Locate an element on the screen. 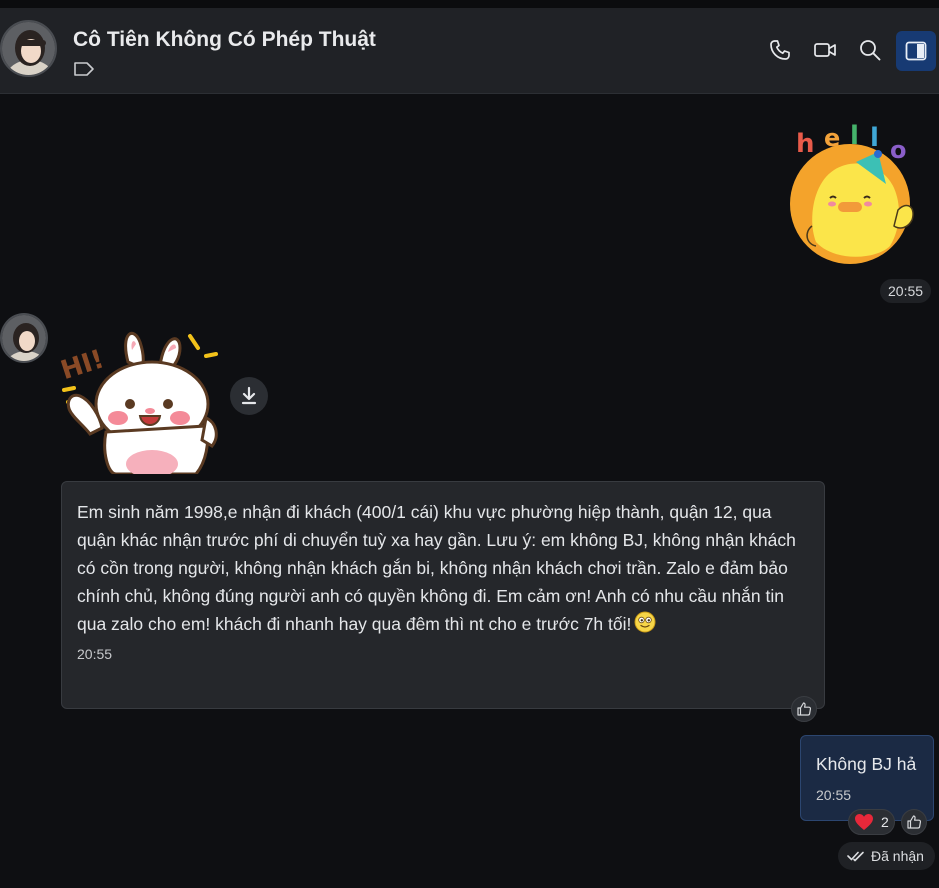 Image resolution: width=939 pixels, height=888 pixels. video-icon is located at coordinates (825, 50).